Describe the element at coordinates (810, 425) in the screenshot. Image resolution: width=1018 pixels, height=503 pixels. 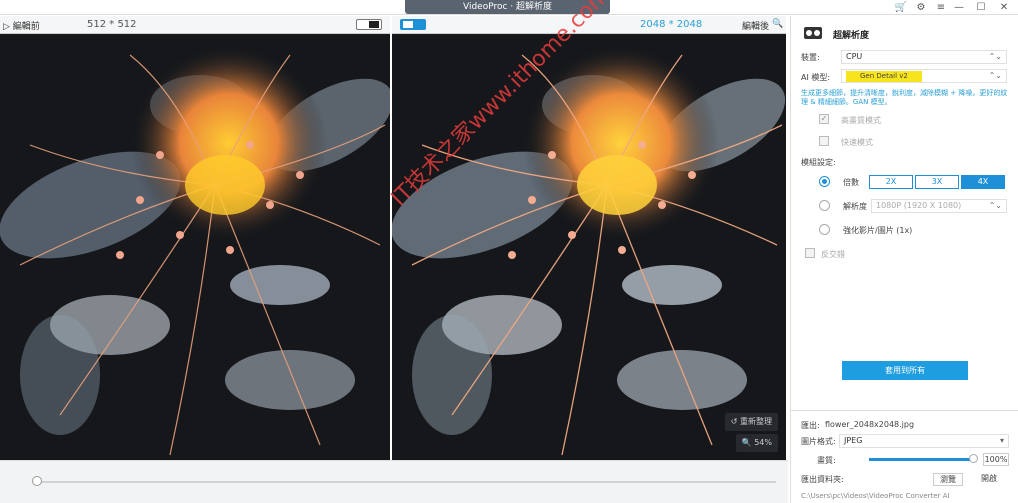
I see `export-label: 匯出:` at that location.